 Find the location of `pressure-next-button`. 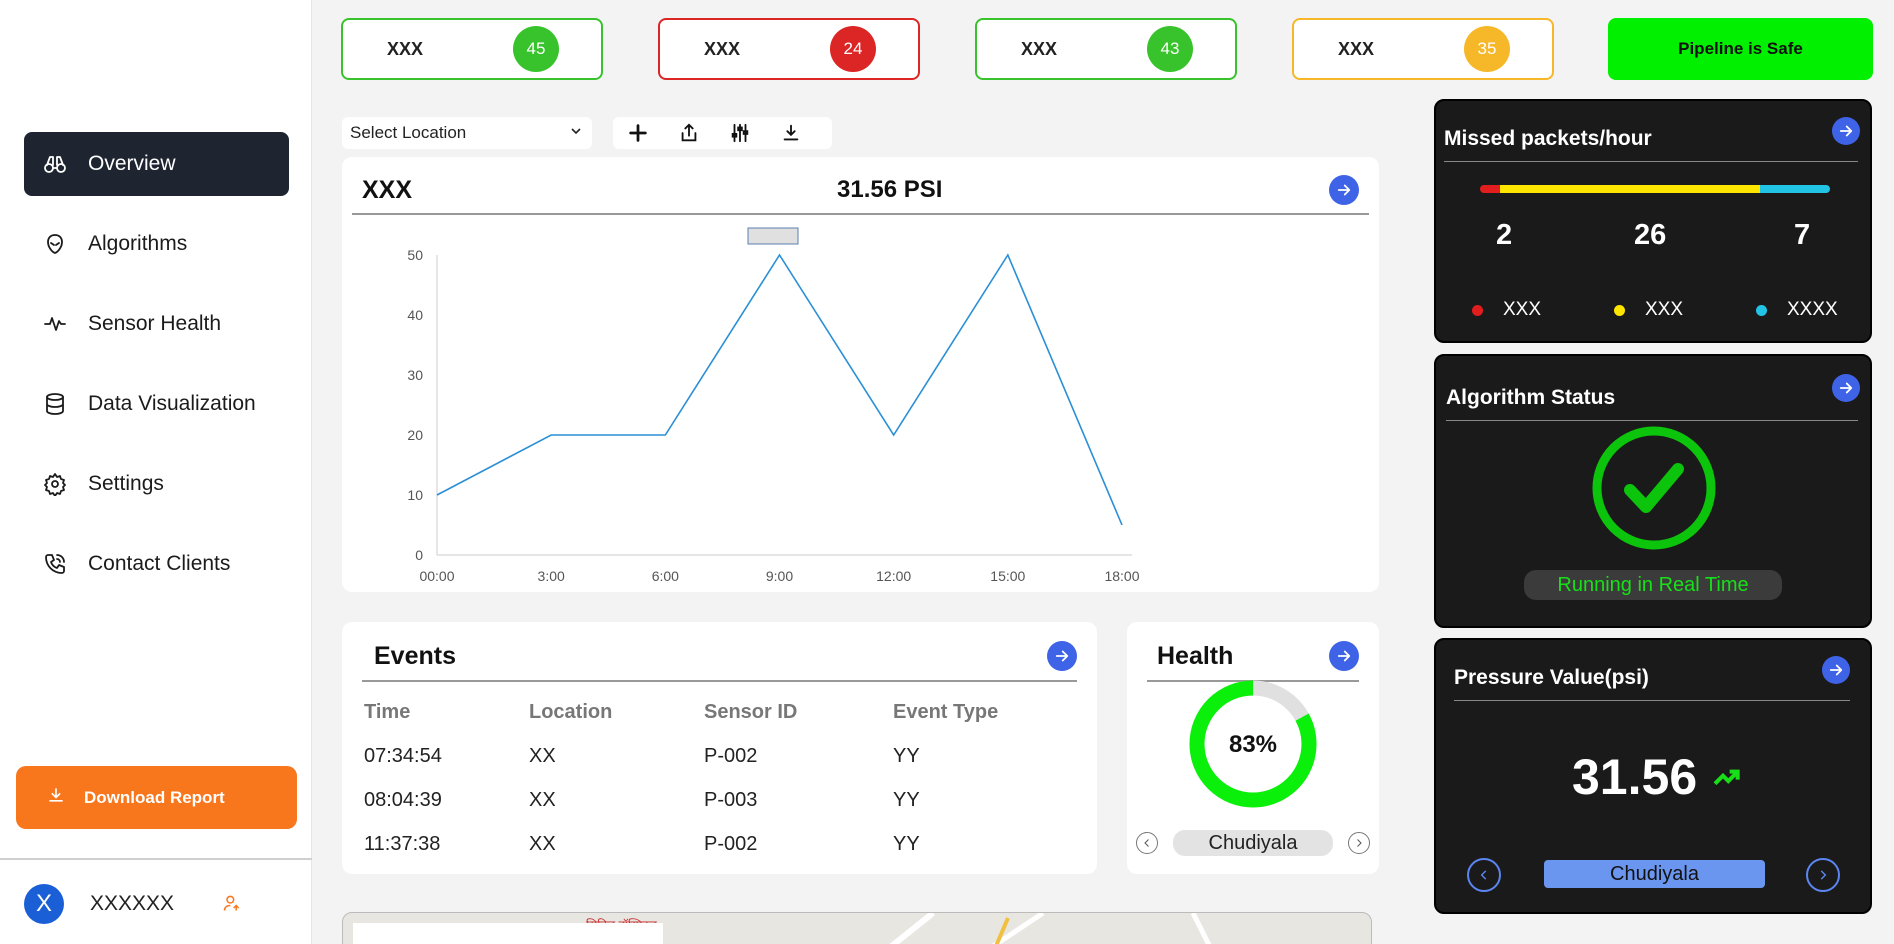

pressure-next-button is located at coordinates (1823, 875).